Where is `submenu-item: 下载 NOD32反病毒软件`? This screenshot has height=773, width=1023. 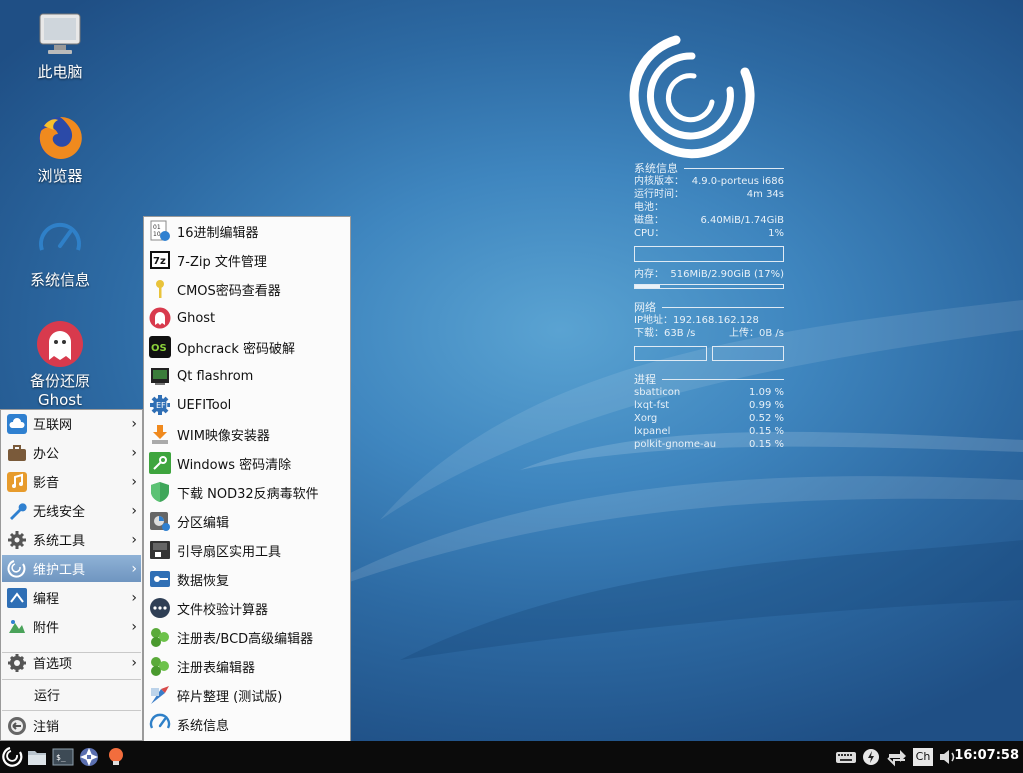
submenu-item: 下载 NOD32反病毒软件 is located at coordinates (247, 492).